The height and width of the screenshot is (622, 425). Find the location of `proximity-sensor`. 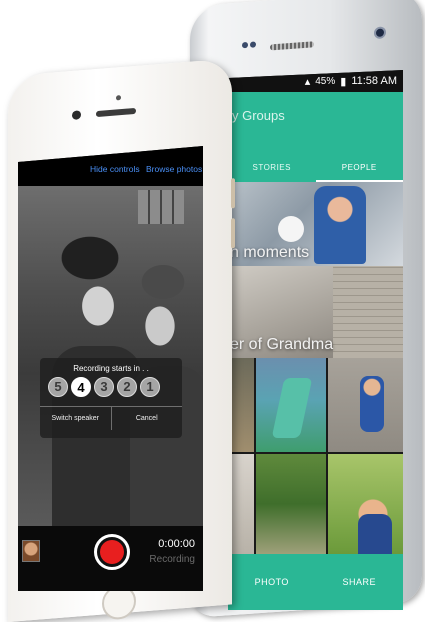

proximity-sensor is located at coordinates (118, 98).